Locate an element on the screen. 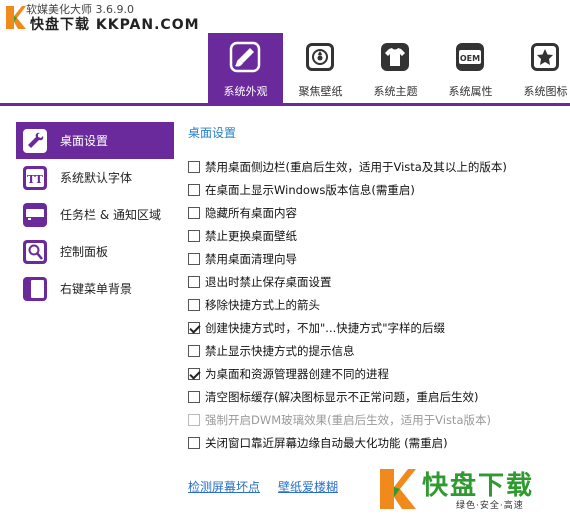  sidebar-item-label: 右键菜单背景 is located at coordinates (96, 289).